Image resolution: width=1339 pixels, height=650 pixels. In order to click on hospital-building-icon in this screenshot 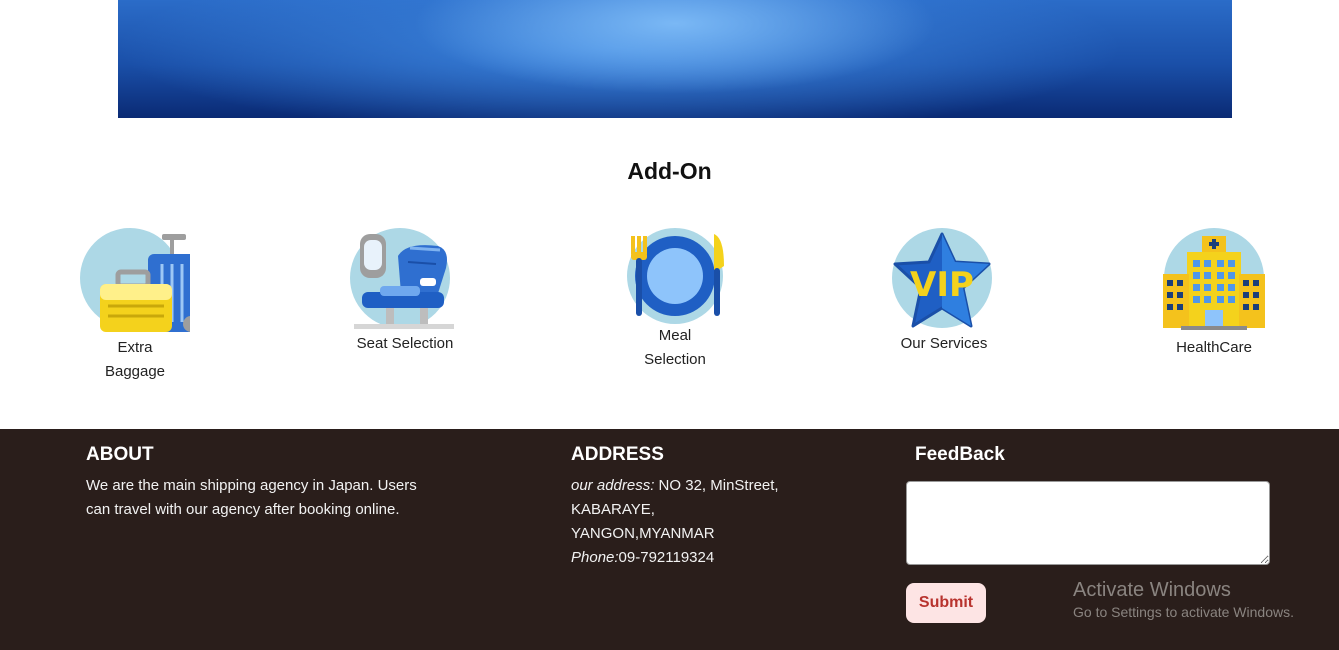, I will do `click(1214, 279)`.